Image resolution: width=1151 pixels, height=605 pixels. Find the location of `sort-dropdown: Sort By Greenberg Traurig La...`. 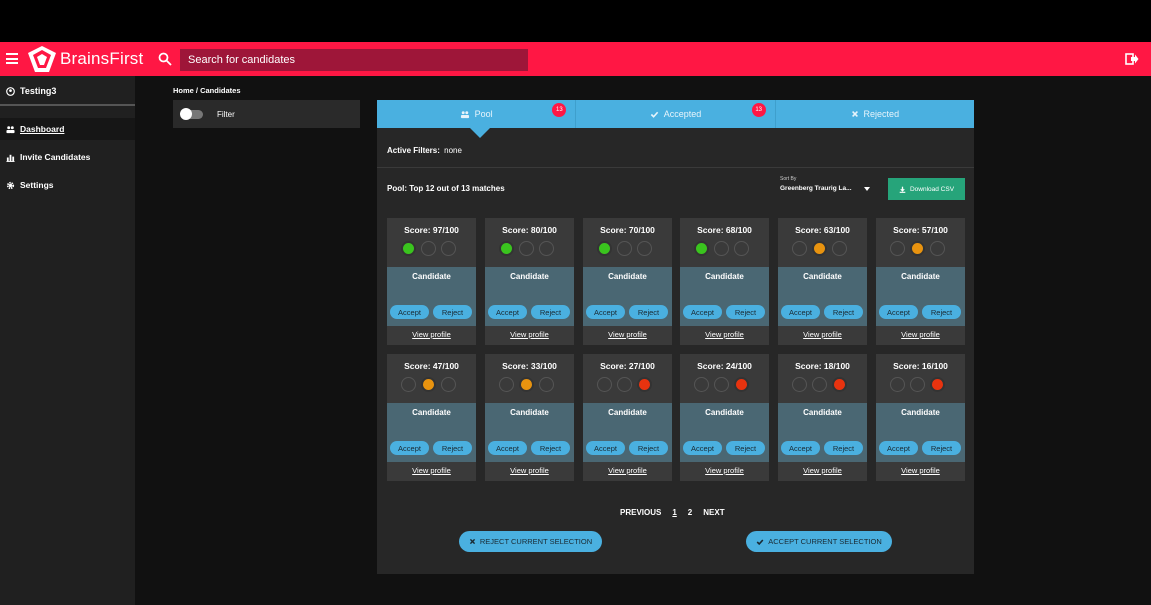

sort-dropdown: Sort By Greenberg Traurig La... is located at coordinates (825, 184).